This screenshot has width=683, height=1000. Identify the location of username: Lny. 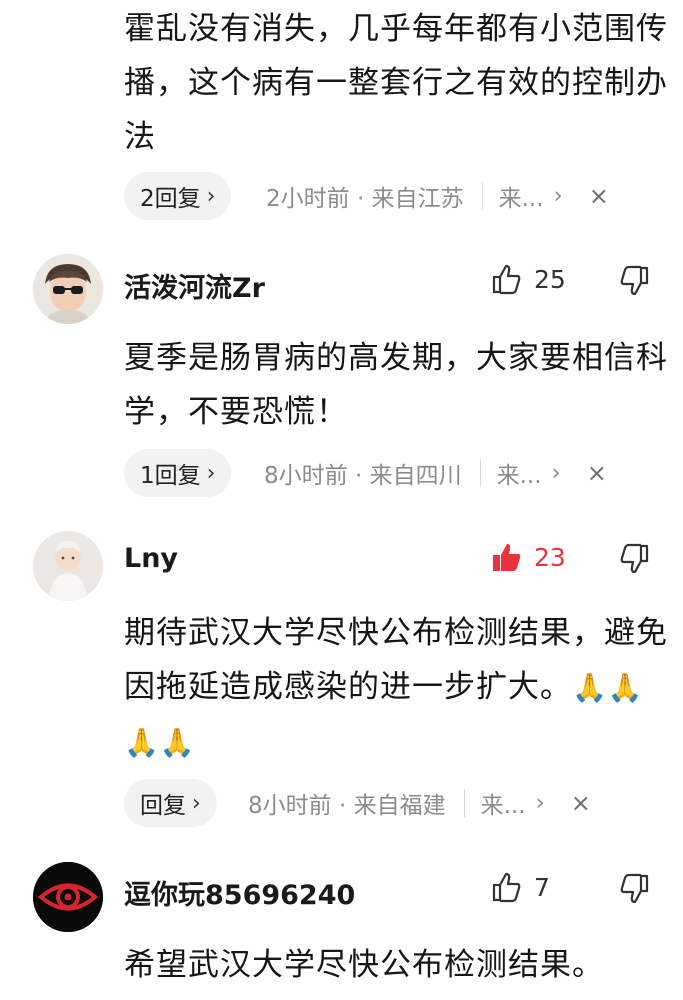
(151, 558).